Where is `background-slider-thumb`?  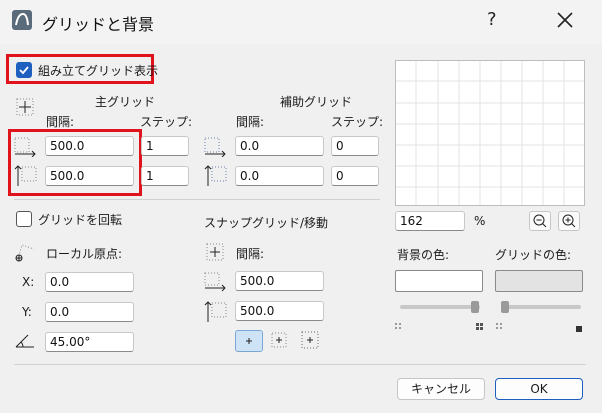 background-slider-thumb is located at coordinates (475, 307).